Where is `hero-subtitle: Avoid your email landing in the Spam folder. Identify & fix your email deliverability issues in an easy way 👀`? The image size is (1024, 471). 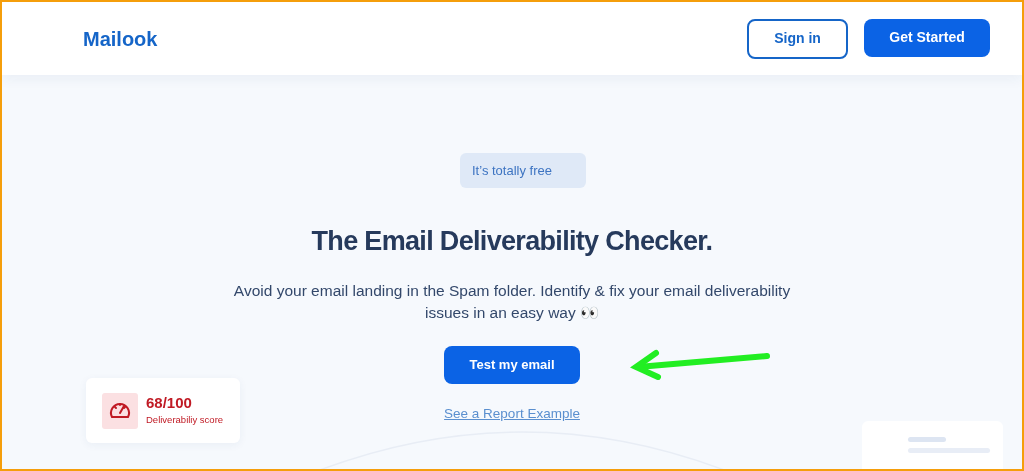 hero-subtitle: Avoid your email landing in the Spam folder. Identify & fix your email deliverability issues in an easy way 👀 is located at coordinates (512, 301).